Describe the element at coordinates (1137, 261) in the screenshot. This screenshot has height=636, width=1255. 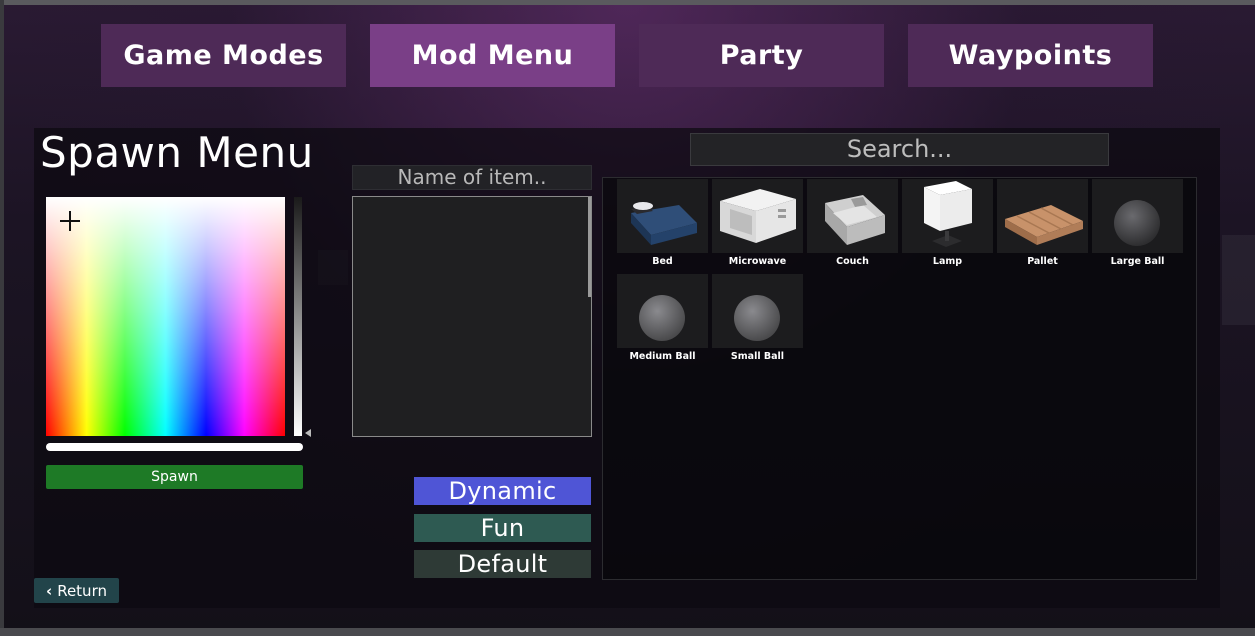
I see `item-label: Large Ball` at that location.